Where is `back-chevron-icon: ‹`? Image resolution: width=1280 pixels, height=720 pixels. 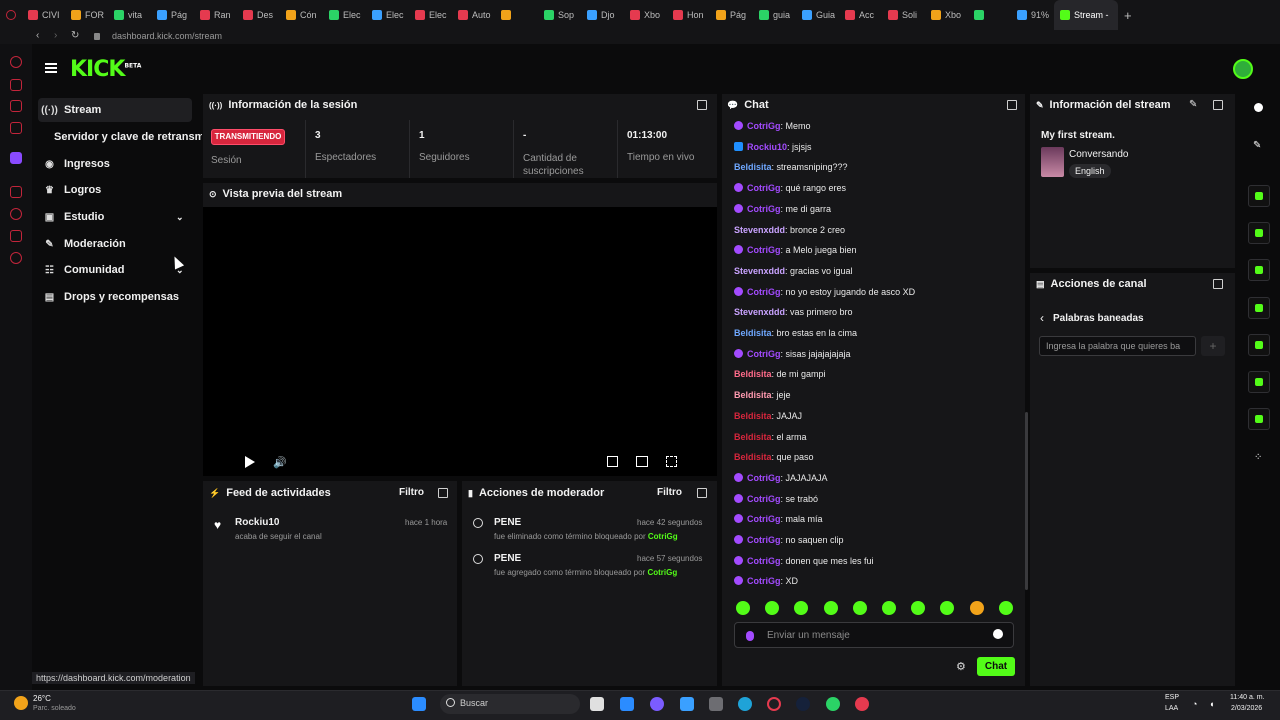
back-chevron-icon: ‹ is located at coordinates (1042, 318).